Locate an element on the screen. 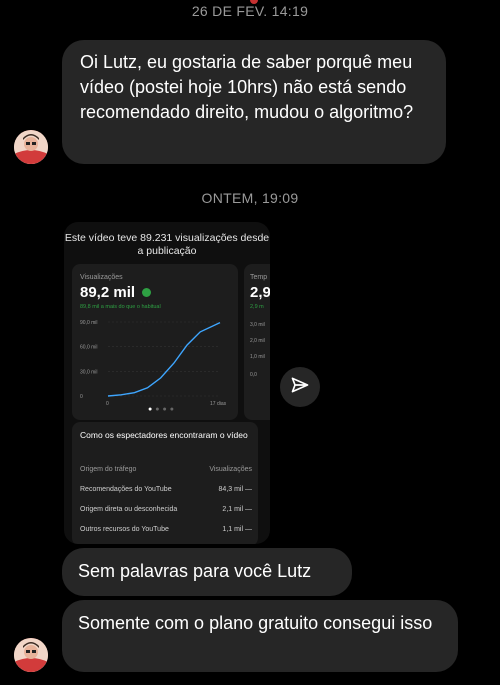 Image resolution: width=500 pixels, height=685 pixels. row-source: Outros recursos do YouTube is located at coordinates (124, 529).